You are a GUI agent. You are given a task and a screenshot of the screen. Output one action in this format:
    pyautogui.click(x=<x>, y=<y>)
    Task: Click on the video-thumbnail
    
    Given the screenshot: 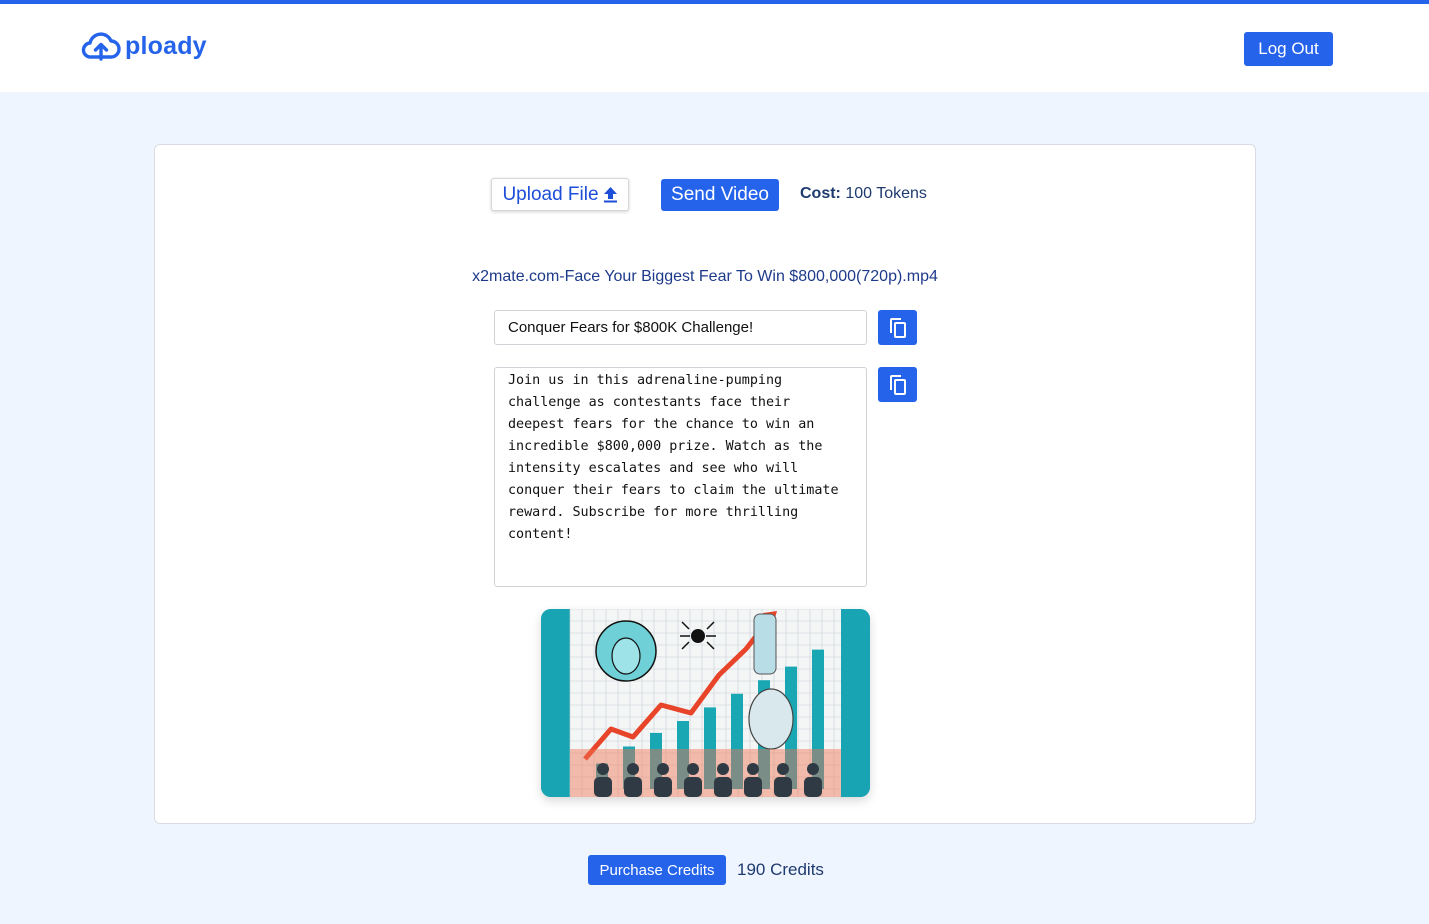 What is the action you would take?
    pyautogui.click(x=705, y=703)
    